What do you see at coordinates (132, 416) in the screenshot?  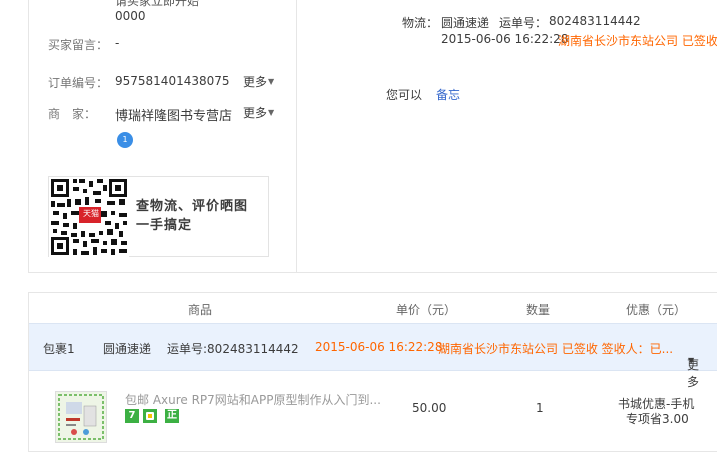 I see `seven-day-return-icon: 7` at bounding box center [132, 416].